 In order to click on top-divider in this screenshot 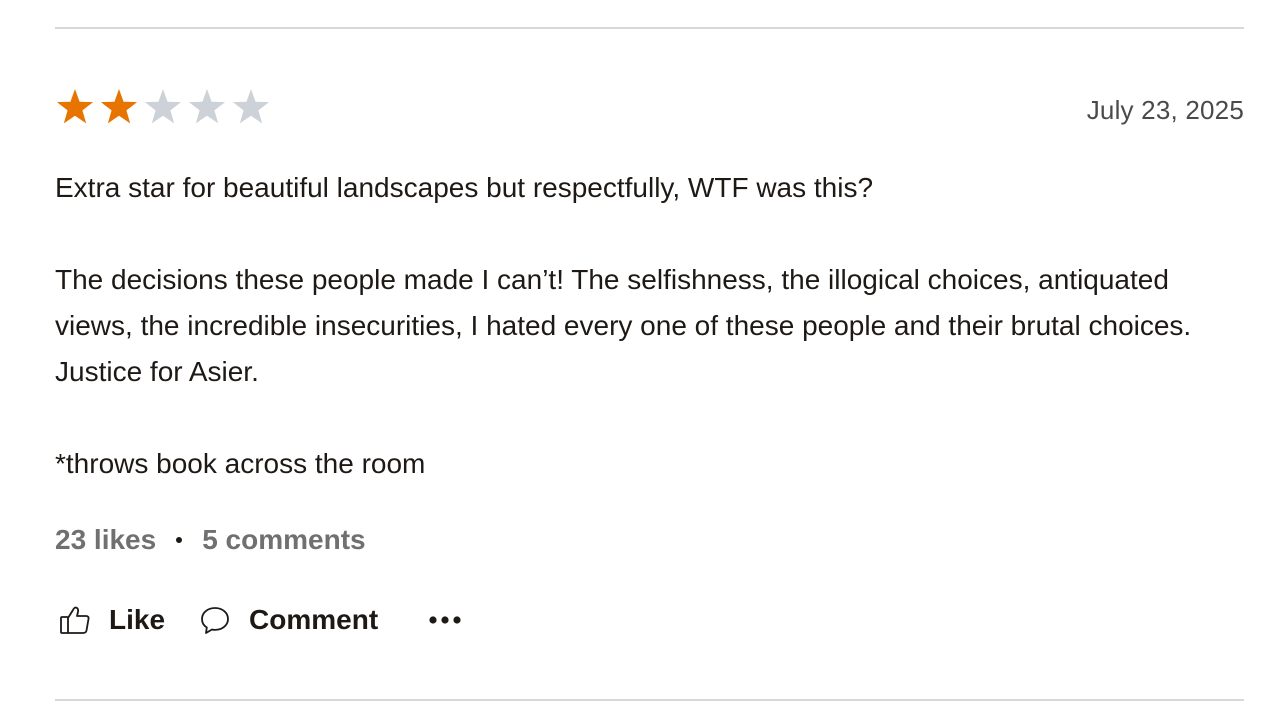, I will do `click(649, 28)`.